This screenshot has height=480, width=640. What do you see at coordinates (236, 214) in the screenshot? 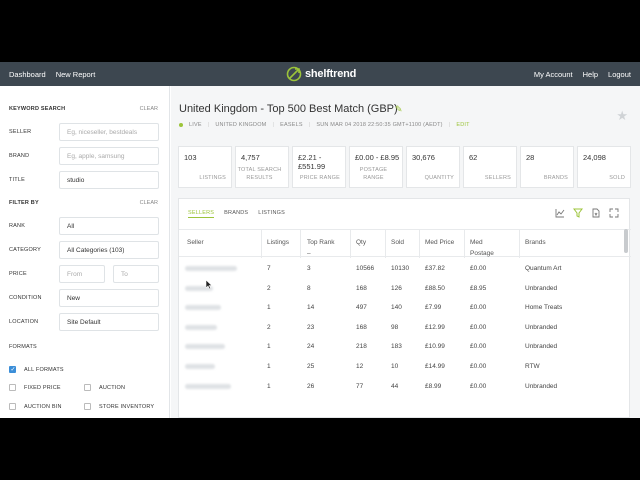
I see `tab-brands: BRANDS` at bounding box center [236, 214].